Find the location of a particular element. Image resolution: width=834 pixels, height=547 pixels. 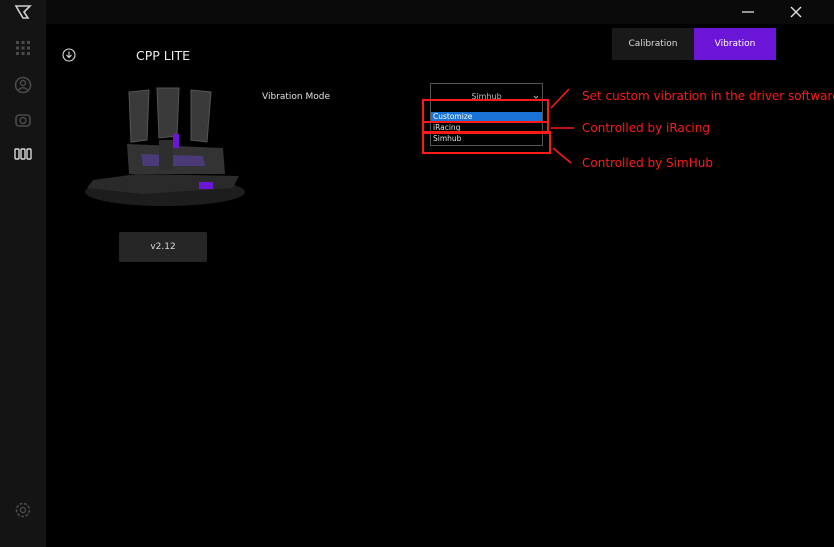

apps-grid-icon is located at coordinates (23, 48).